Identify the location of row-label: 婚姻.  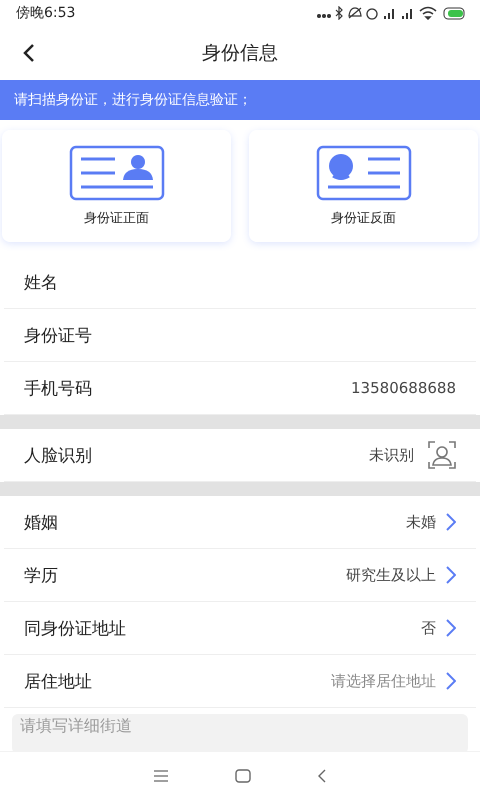
(215, 522).